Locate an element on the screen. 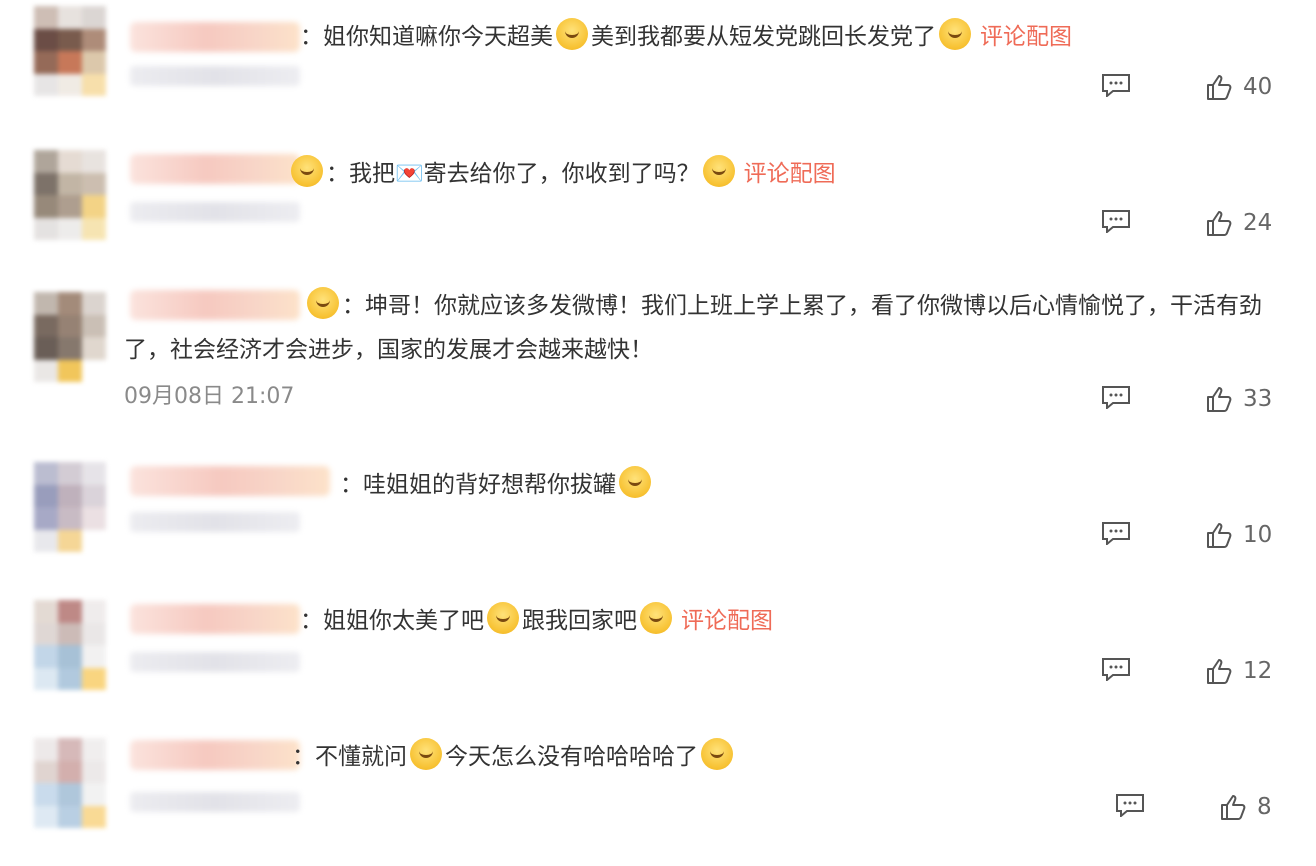 This screenshot has width=1316, height=866. like-count: 12 is located at coordinates (1258, 671).